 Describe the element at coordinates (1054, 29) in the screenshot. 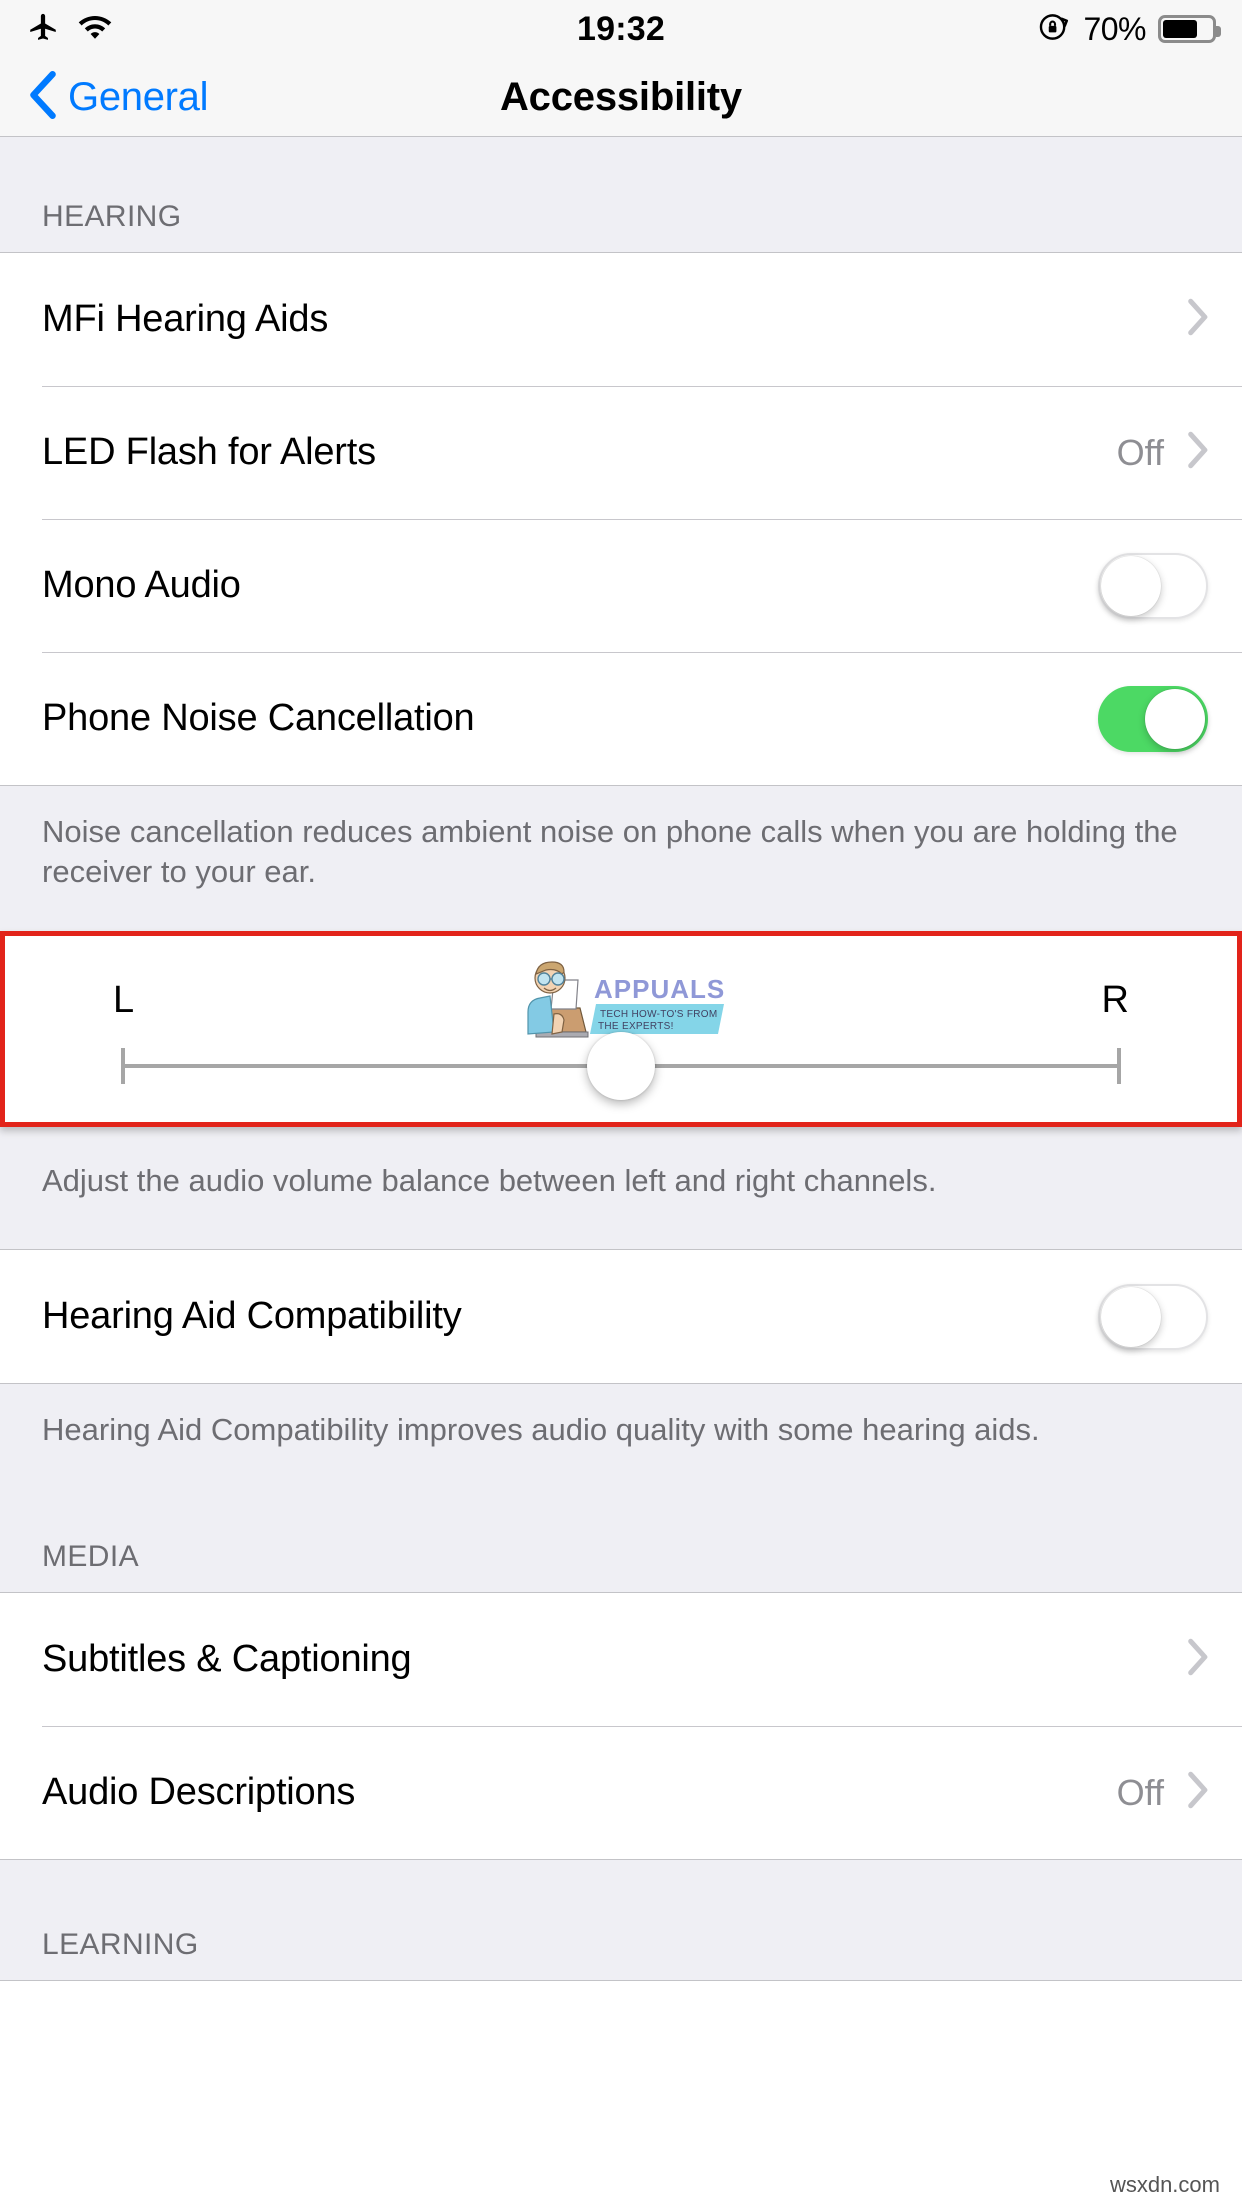

I see `rotation-lock-icon` at that location.